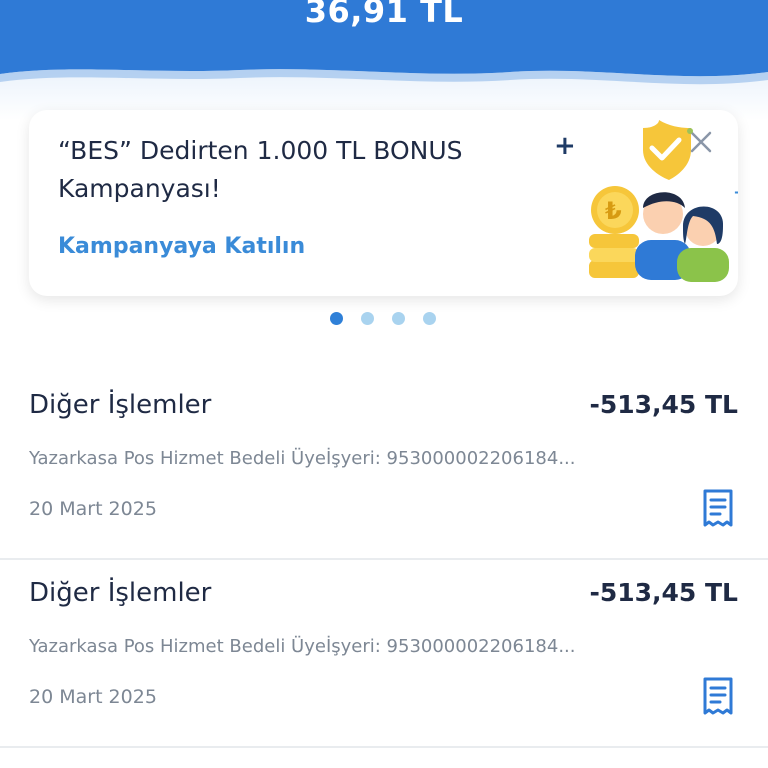  What do you see at coordinates (181, 246) in the screenshot?
I see `join-campaign-link: Kampanyaya Katılın` at bounding box center [181, 246].